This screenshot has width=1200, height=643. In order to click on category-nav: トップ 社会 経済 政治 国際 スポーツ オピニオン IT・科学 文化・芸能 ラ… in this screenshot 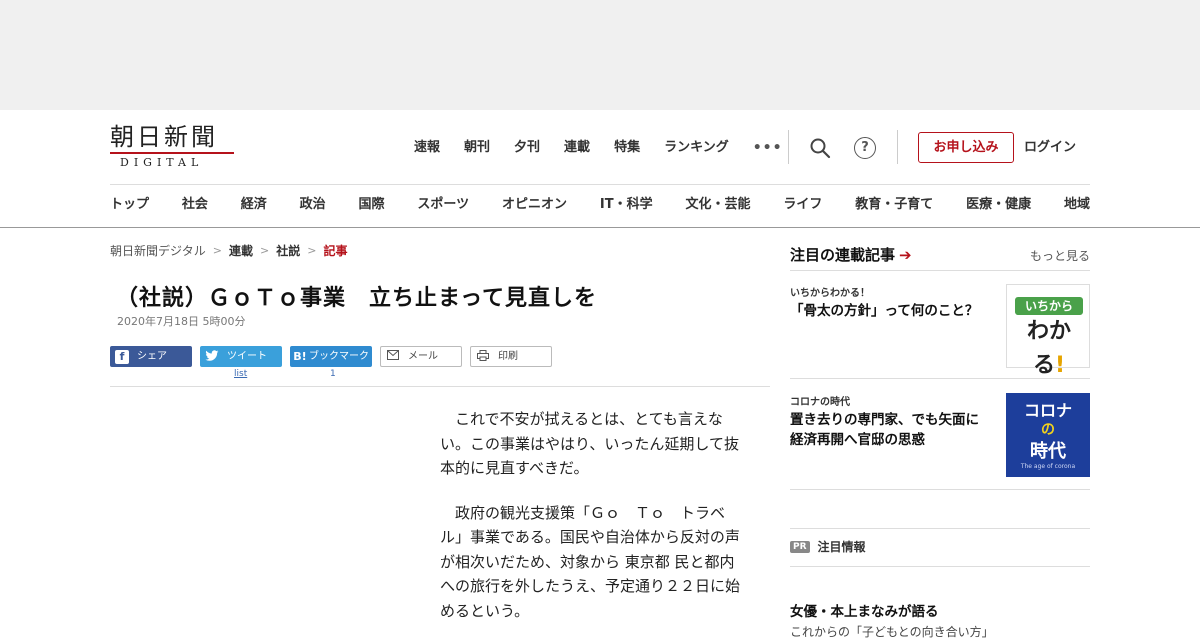, I will do `click(600, 205)`.